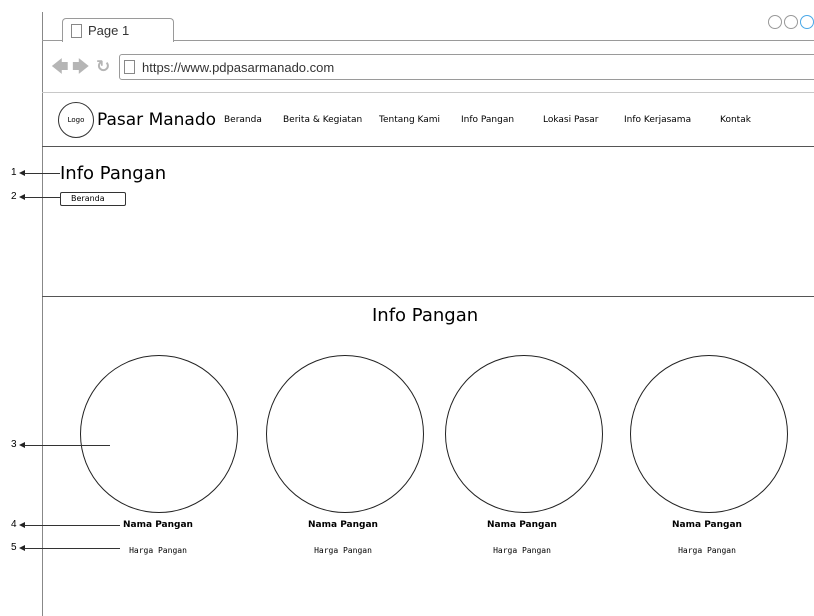 The width and height of the screenshot is (814, 616). Describe the element at coordinates (156, 120) in the screenshot. I see `site-name: Pasar Manado` at that location.